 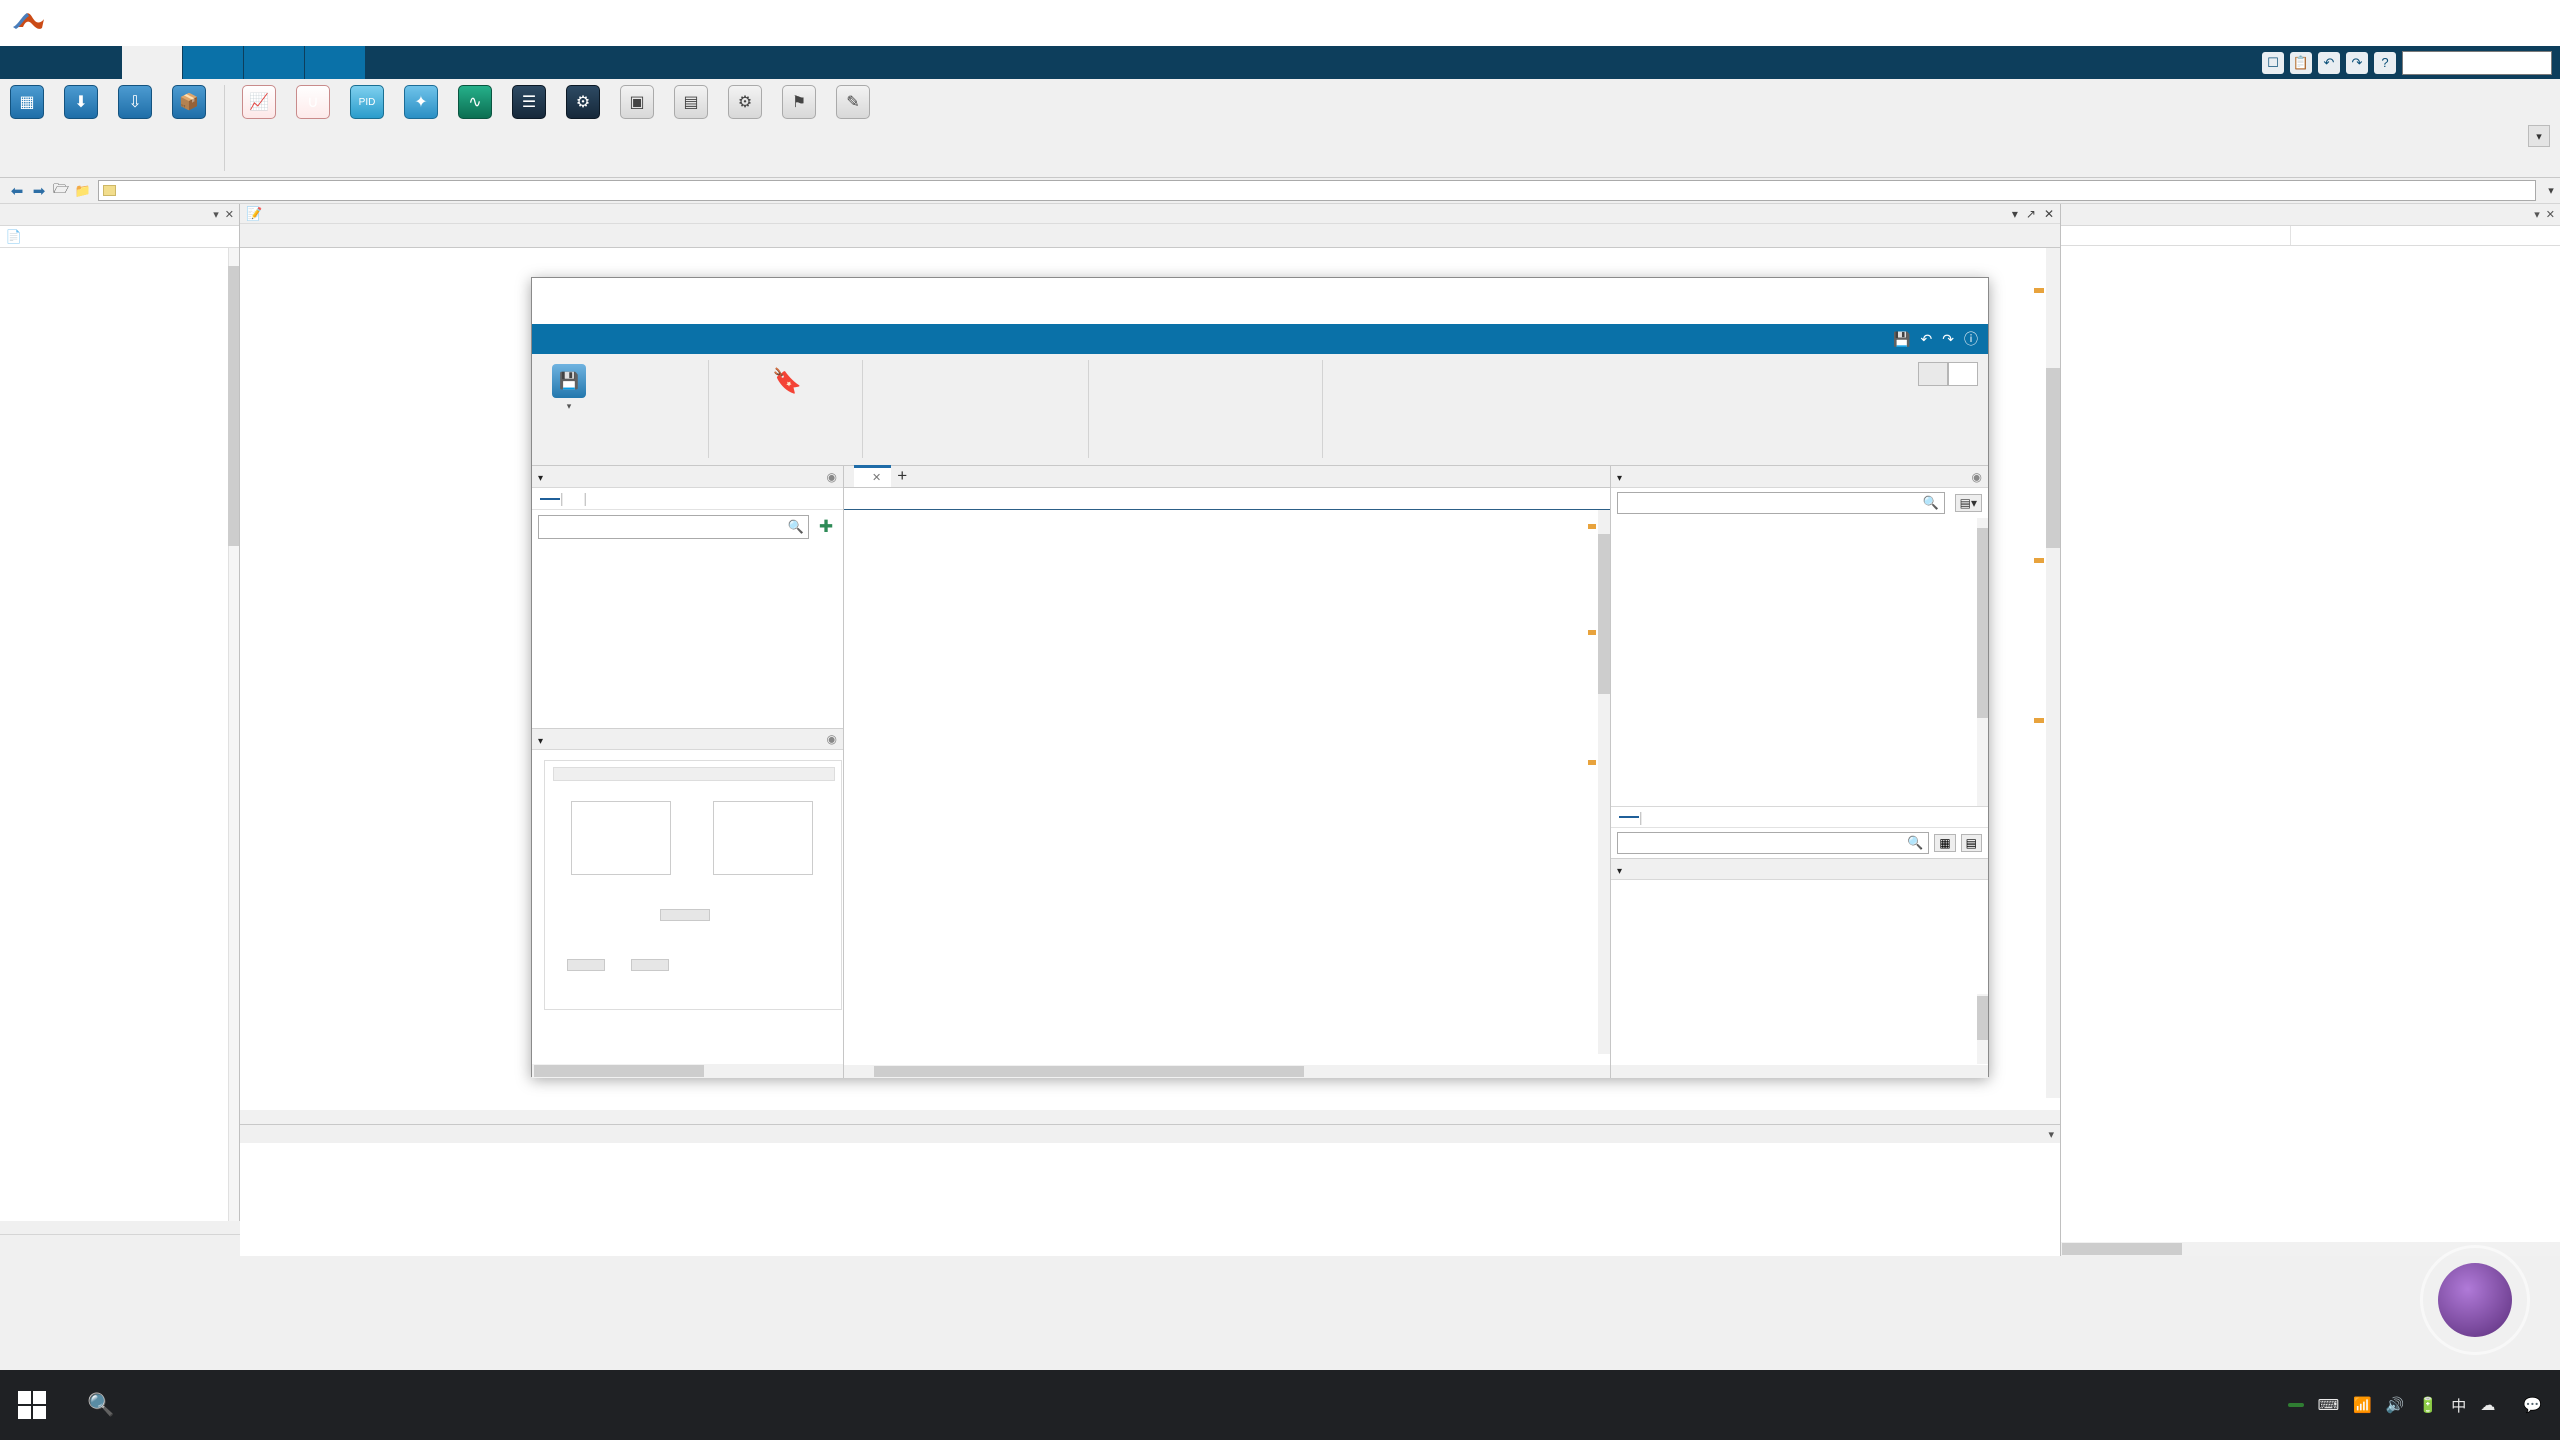 I want to click on ribbon-tab-publish, so click(x=274, y=62).